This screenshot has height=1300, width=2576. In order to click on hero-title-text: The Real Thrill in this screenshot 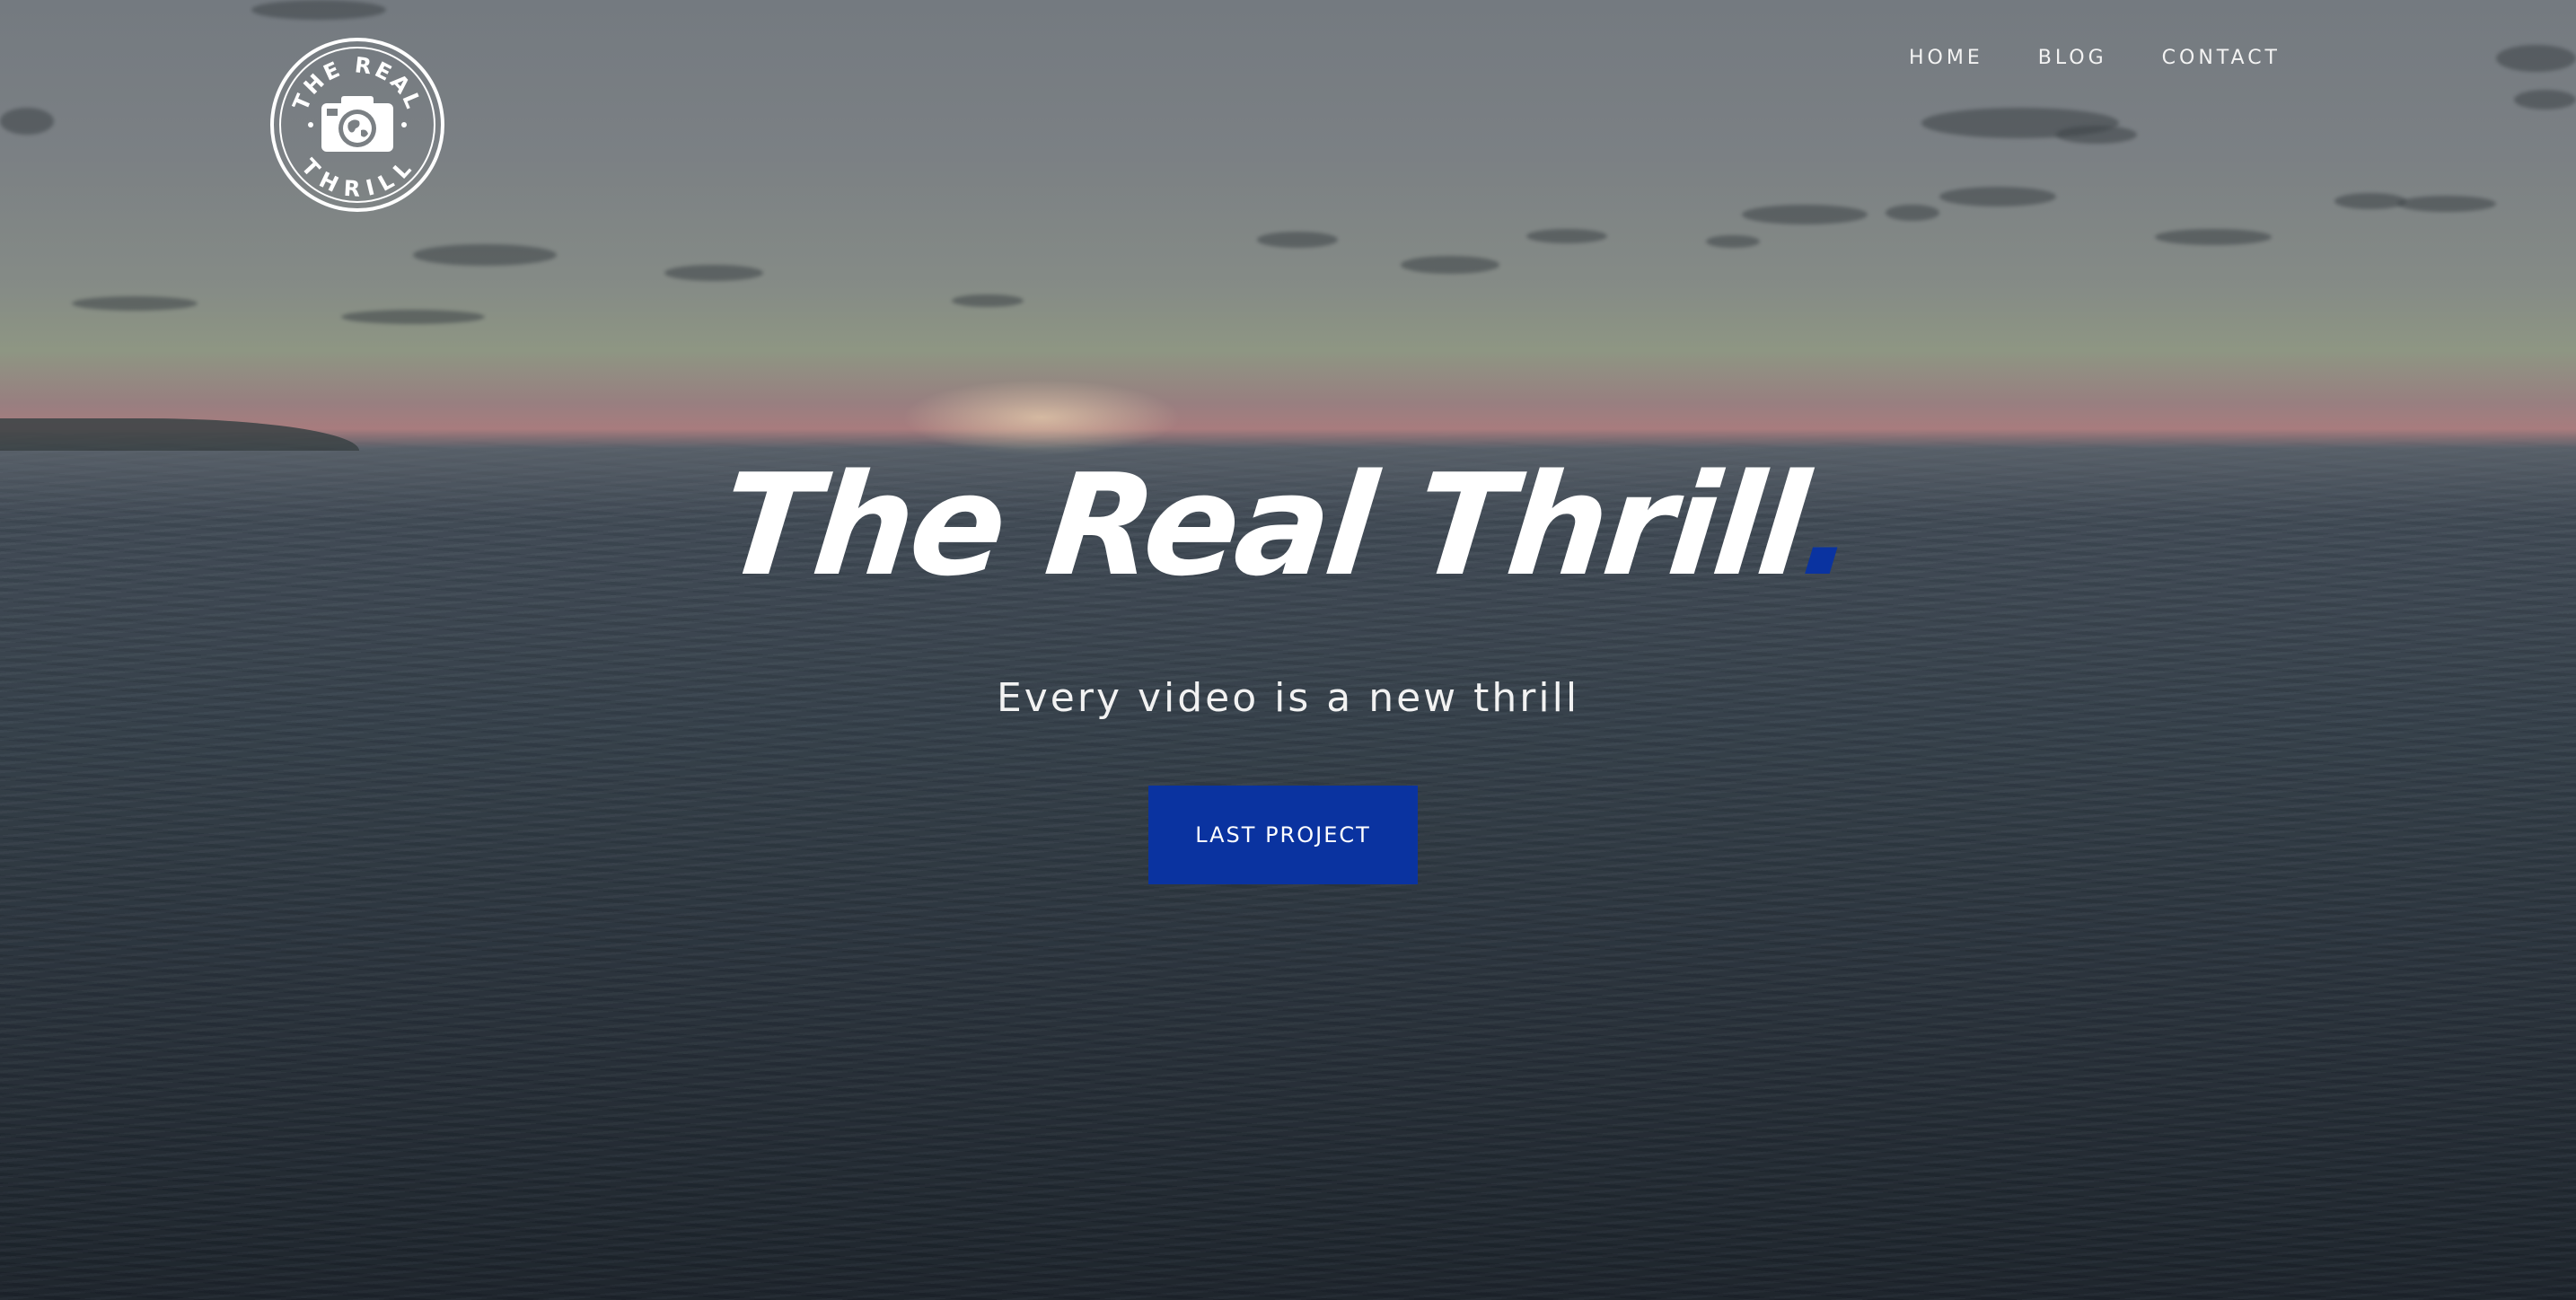, I will do `click(1264, 526)`.